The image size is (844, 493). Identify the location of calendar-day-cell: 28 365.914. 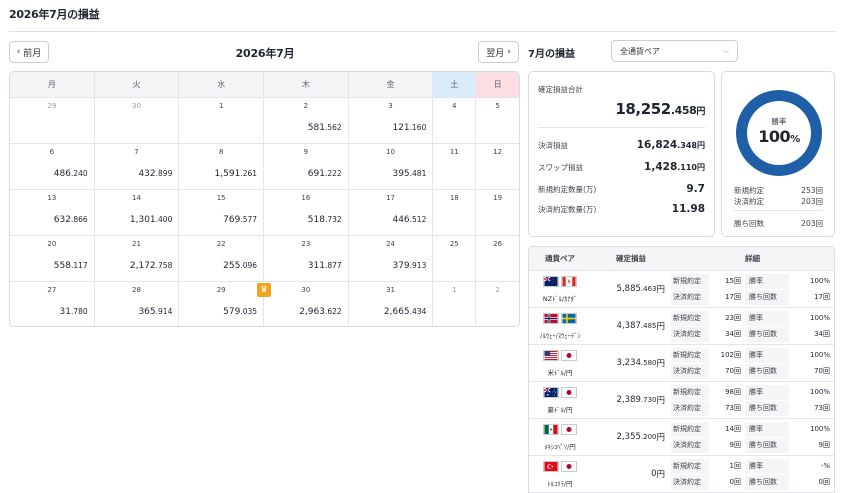
(137, 304).